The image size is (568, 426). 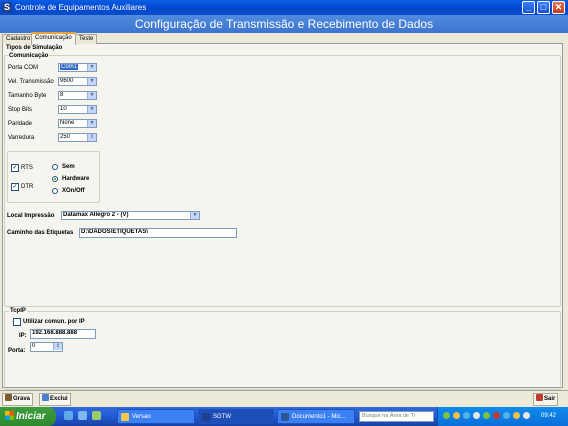 I want to click on radio-xonoff, so click(x=55, y=191).